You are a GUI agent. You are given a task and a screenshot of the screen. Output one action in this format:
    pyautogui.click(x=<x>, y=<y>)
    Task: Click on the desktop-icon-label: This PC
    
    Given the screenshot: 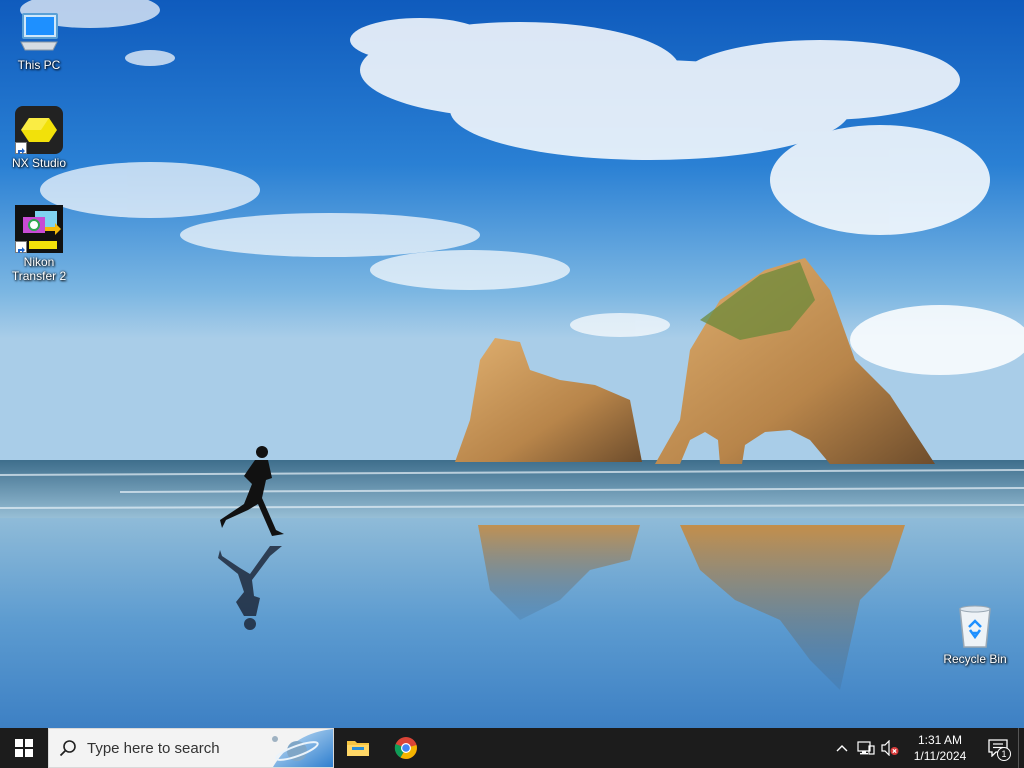 What is the action you would take?
    pyautogui.click(x=39, y=65)
    